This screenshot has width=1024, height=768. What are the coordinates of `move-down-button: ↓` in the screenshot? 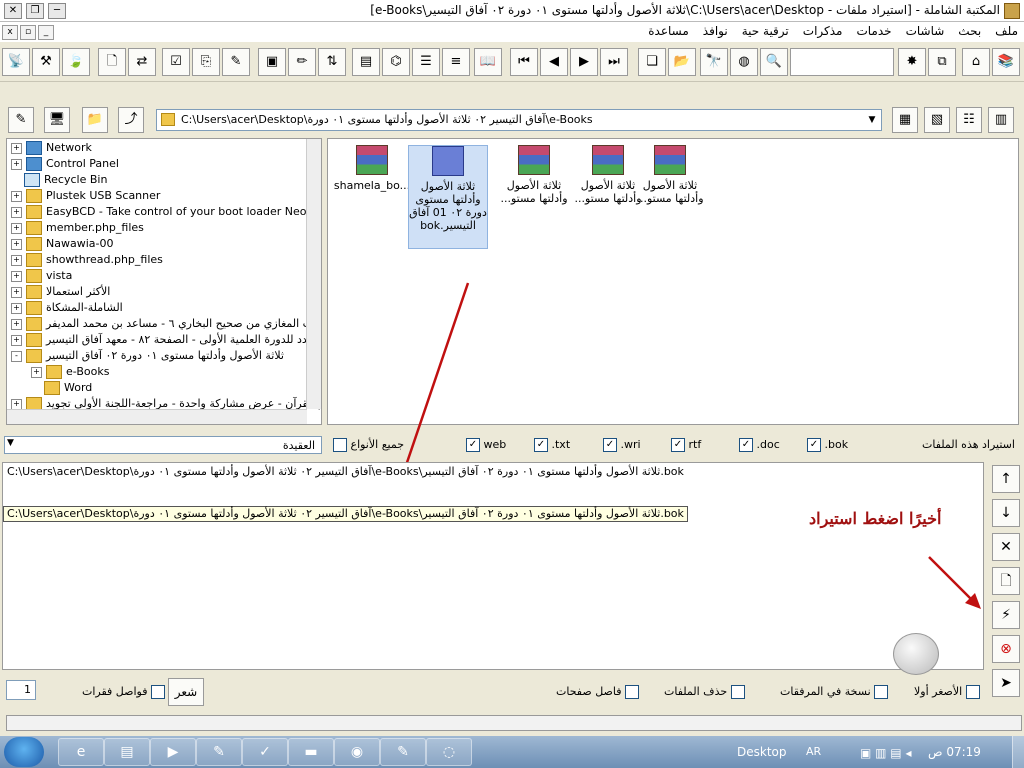 It's located at (1006, 513).